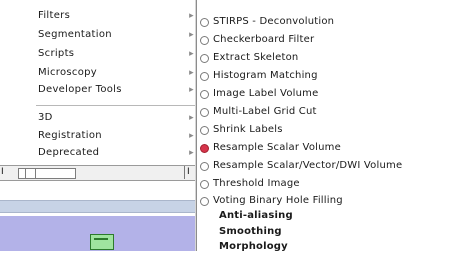  Describe the element at coordinates (68, 72) in the screenshot. I see `menu-item-label: Microscopy` at that location.